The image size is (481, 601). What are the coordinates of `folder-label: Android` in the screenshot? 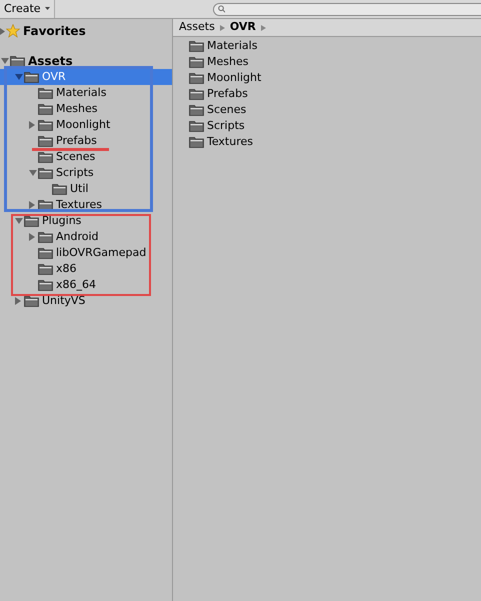 It's located at (77, 237).